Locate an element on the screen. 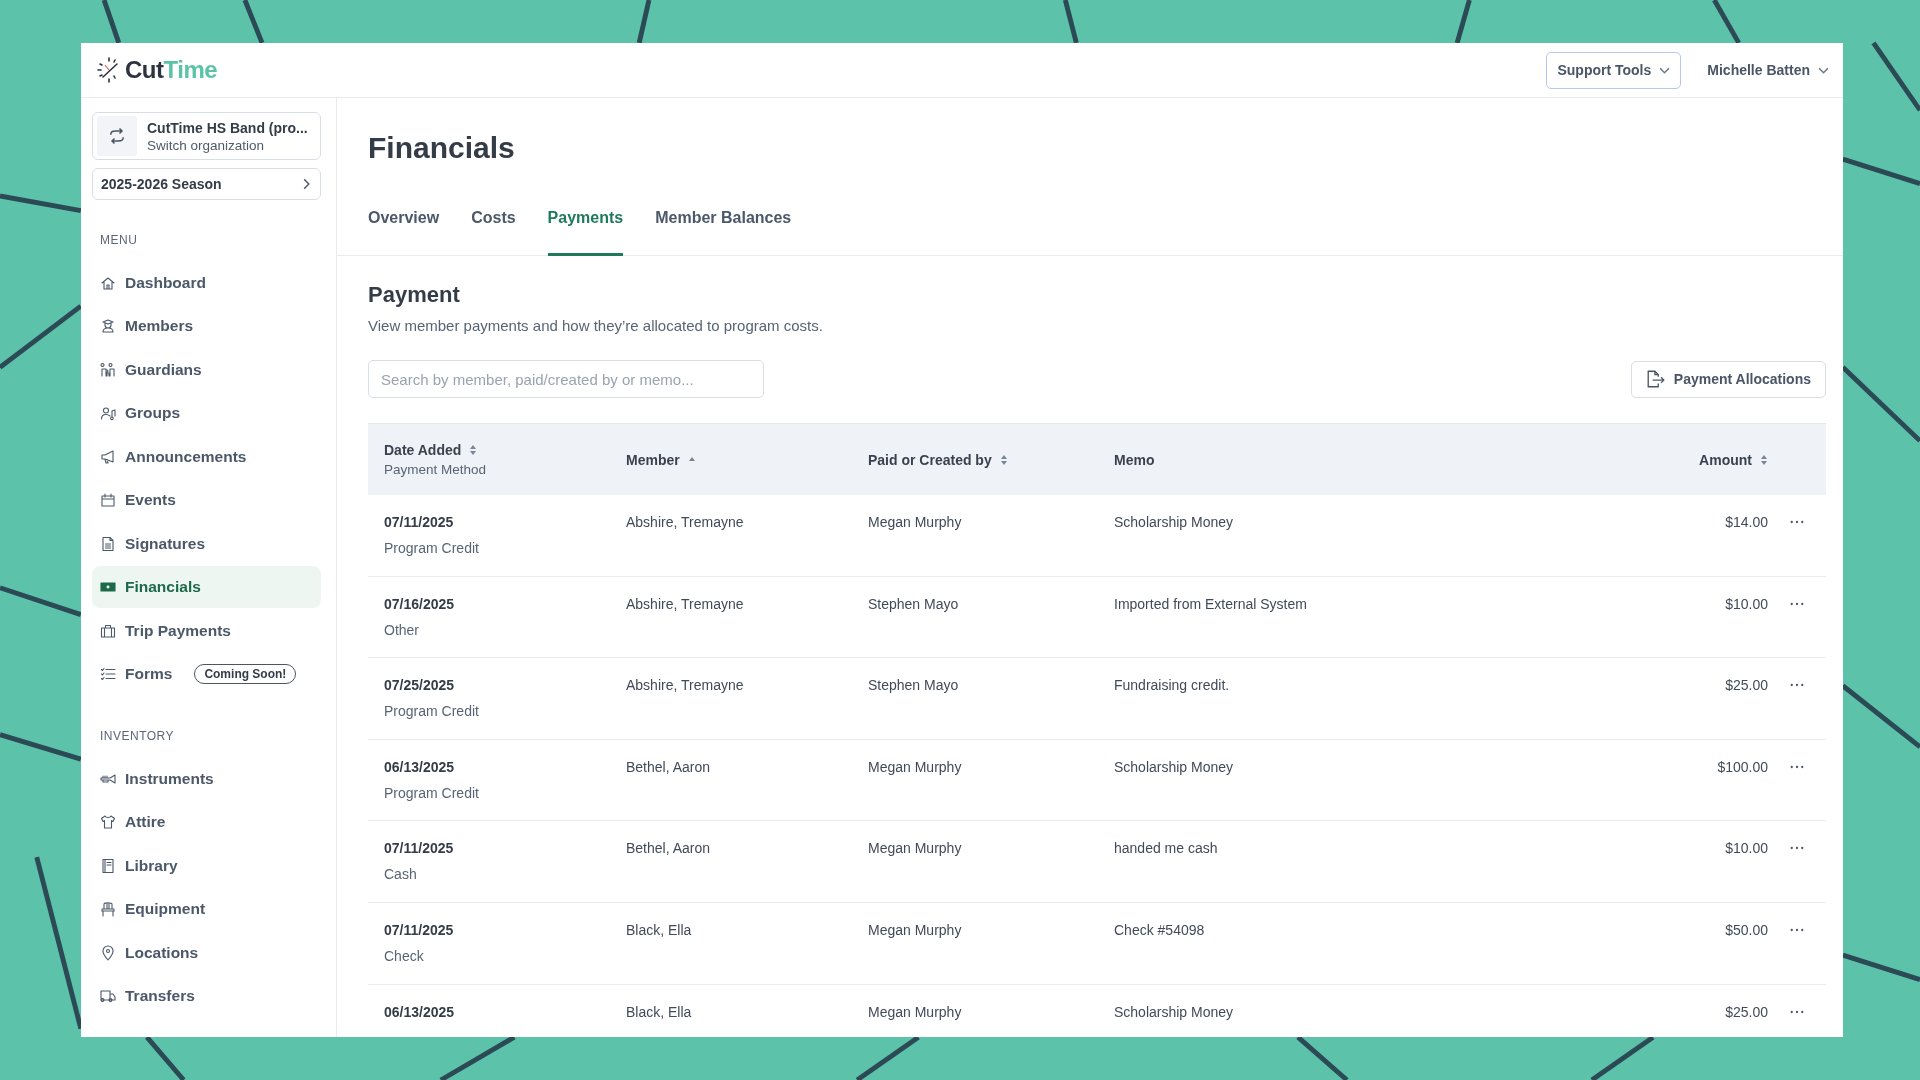 The width and height of the screenshot is (1920, 1080). table-cell-text: Check #54098 is located at coordinates (1160, 929).